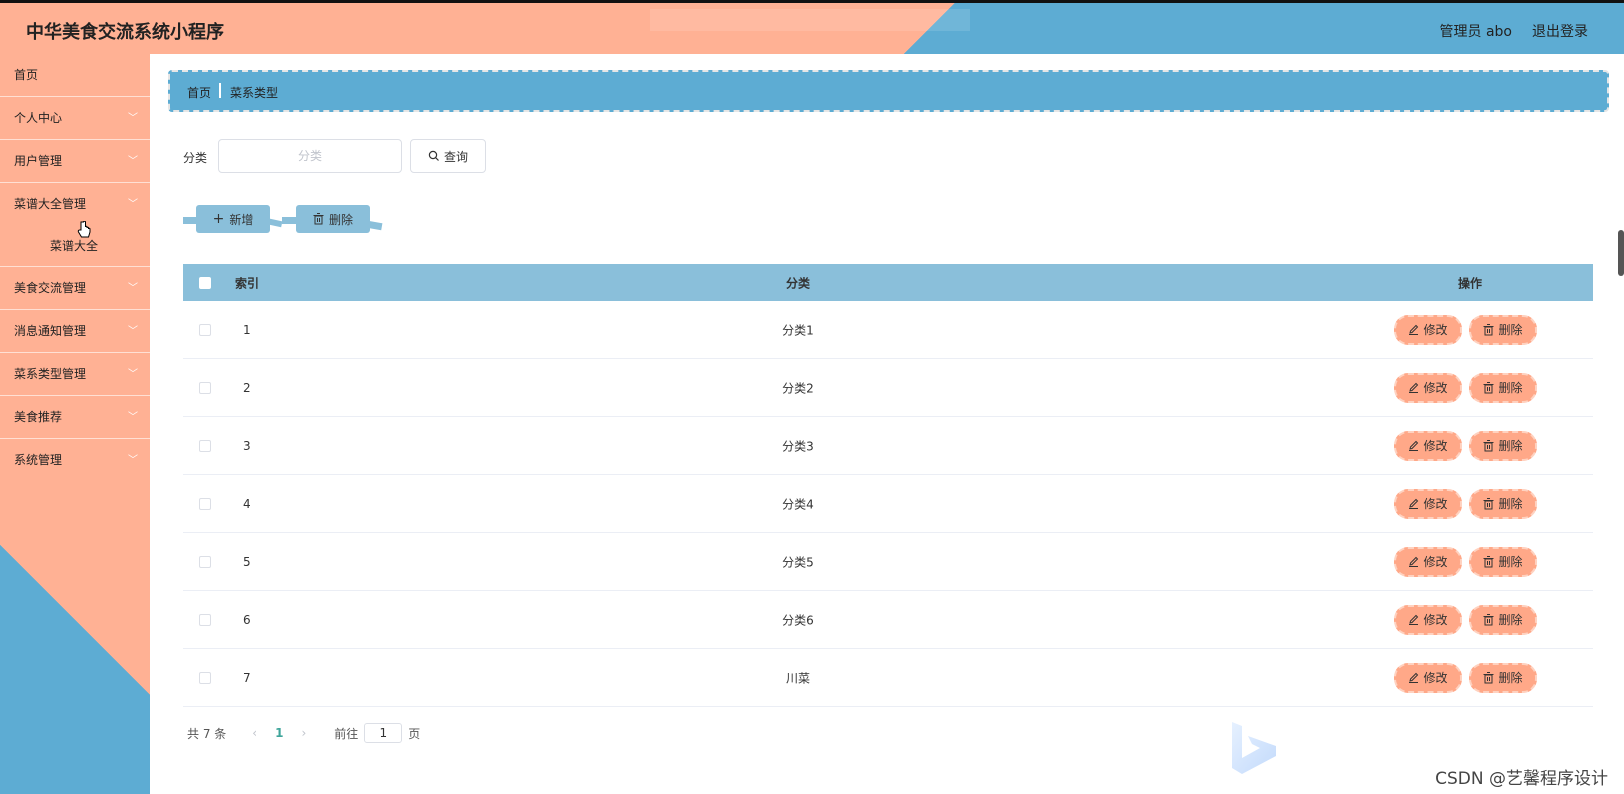  Describe the element at coordinates (888, 620) in the screenshot. I see `table-row: 6 分类6 修改 删除` at that location.